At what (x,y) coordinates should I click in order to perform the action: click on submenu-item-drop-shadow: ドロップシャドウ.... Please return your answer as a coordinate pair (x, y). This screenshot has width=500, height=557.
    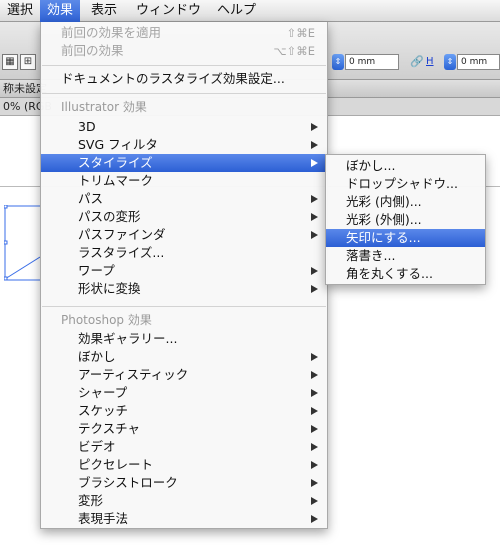
    Looking at the image, I should click on (405, 184).